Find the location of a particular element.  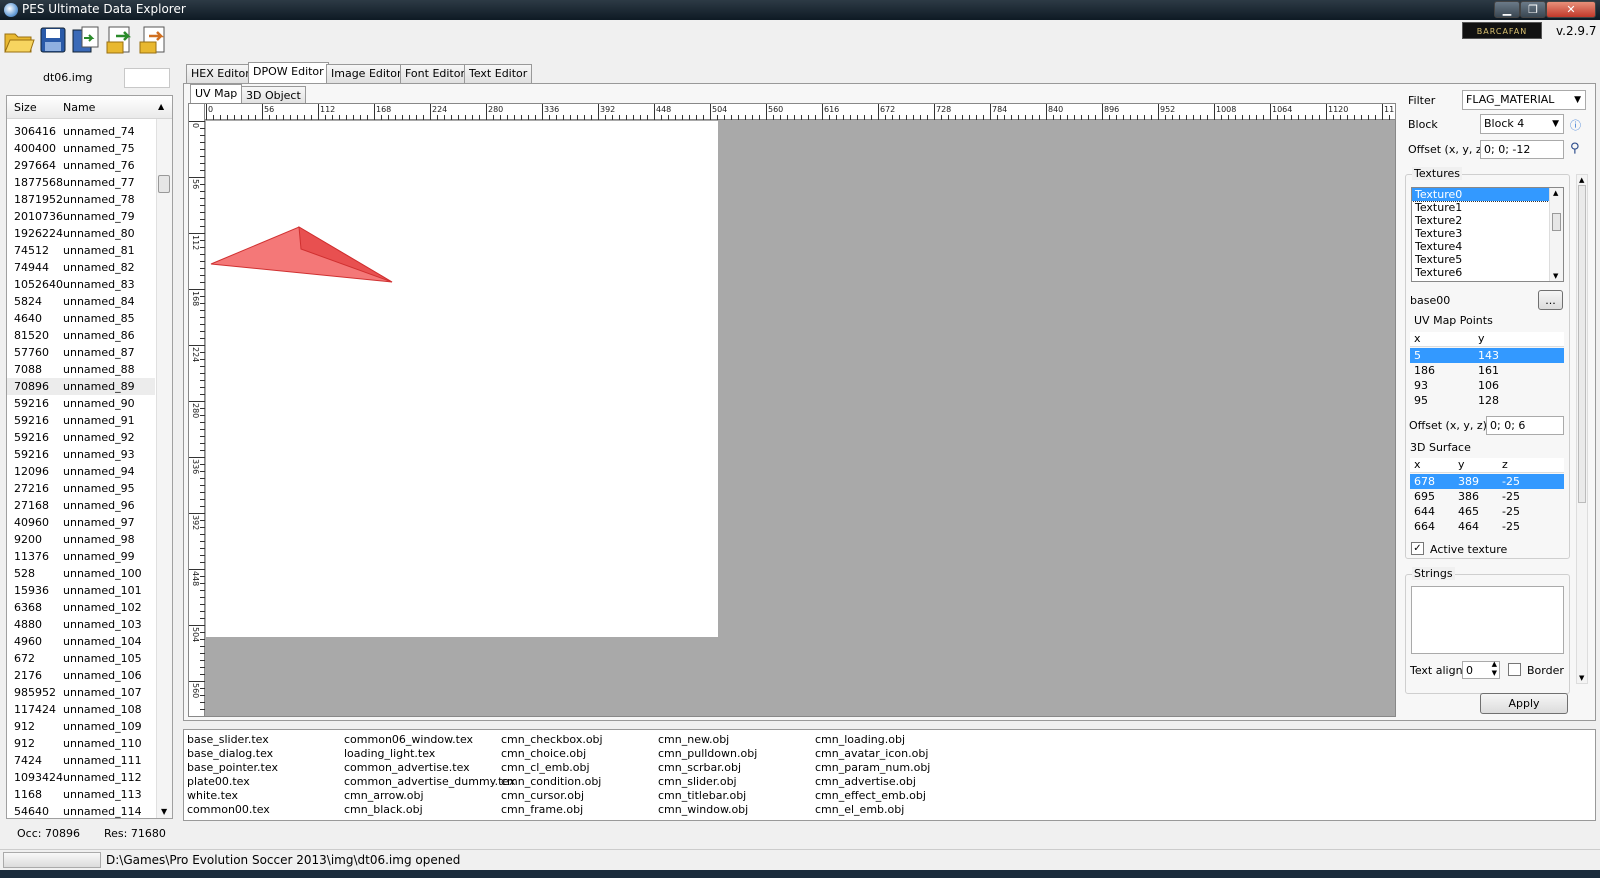

save-icon is located at coordinates (53, 40).